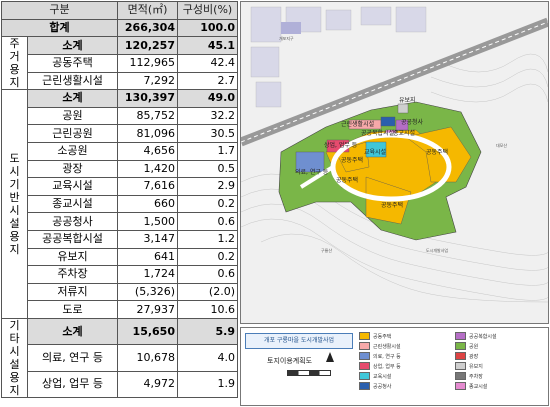  What do you see at coordinates (207, 274) in the screenshot?
I see `row-ratio: 0.6` at bounding box center [207, 274].